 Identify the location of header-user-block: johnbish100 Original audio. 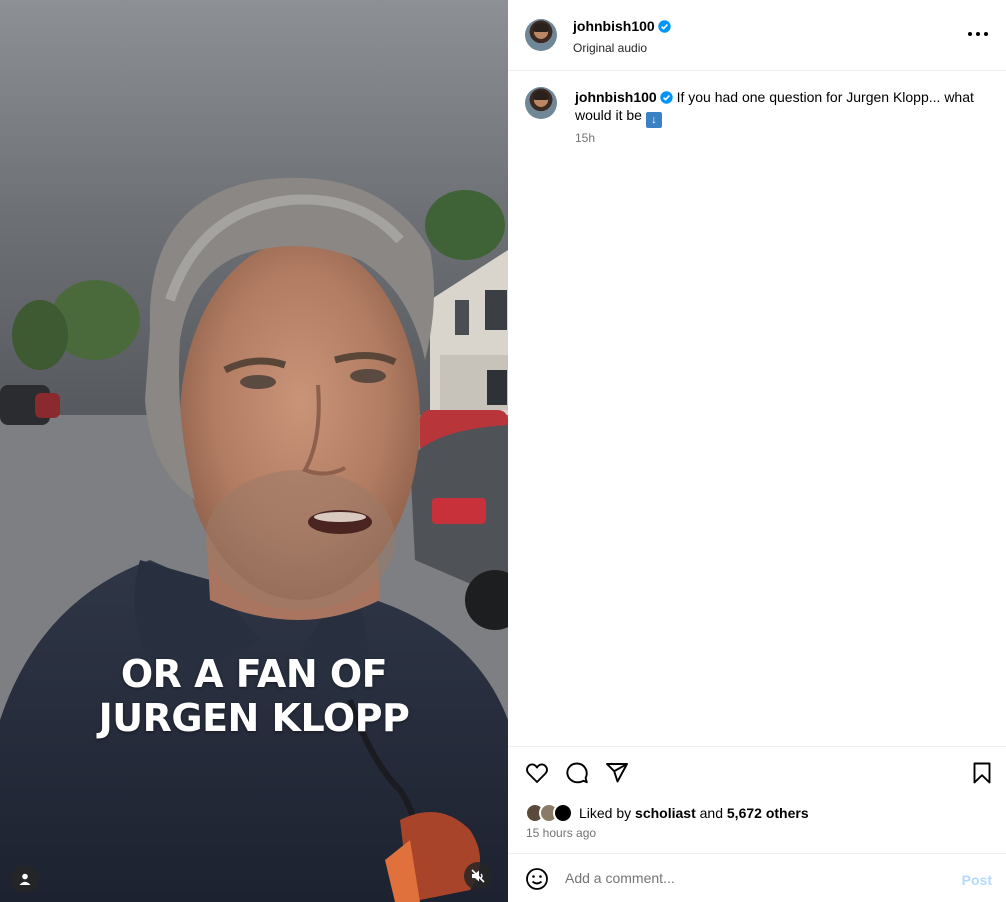
(622, 36).